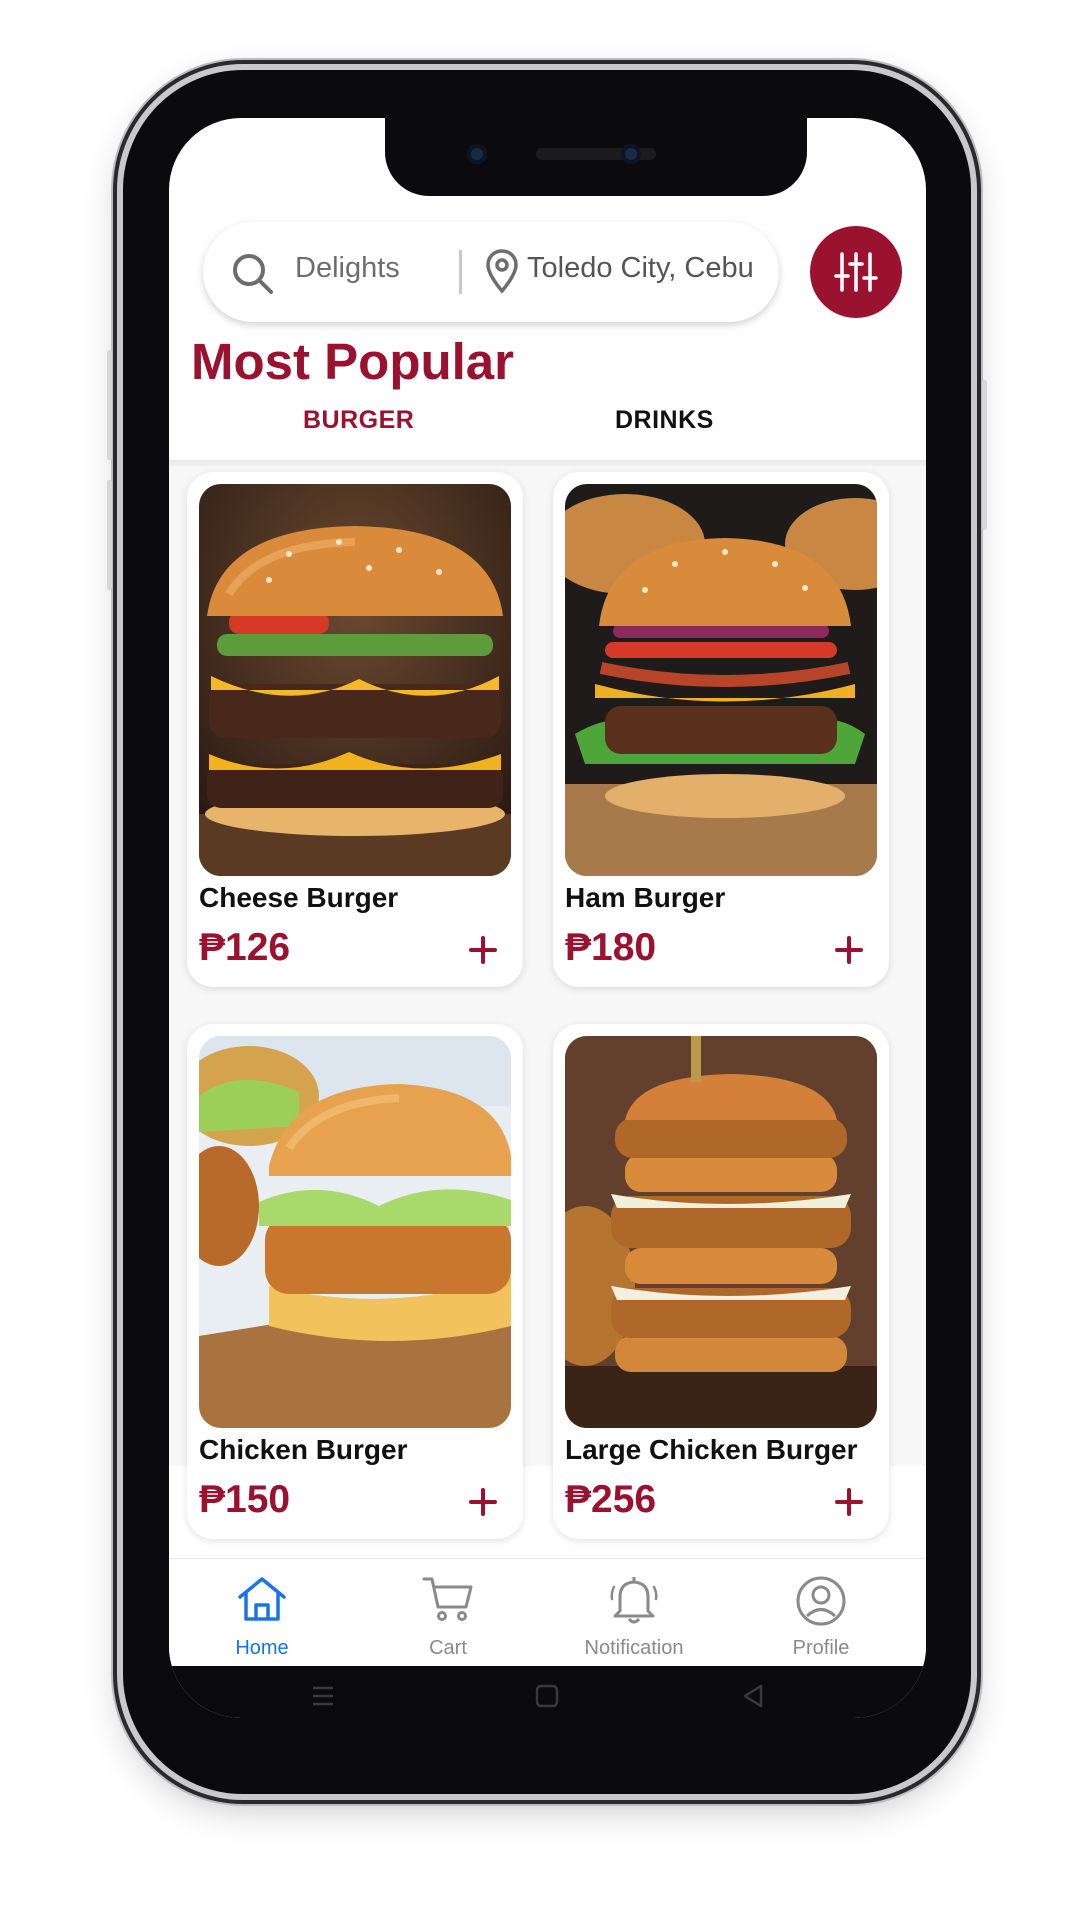 Image resolution: width=1080 pixels, height=1920 pixels. Describe the element at coordinates (711, 1449) in the screenshot. I see `product-name: Large Chicken Burger` at that location.